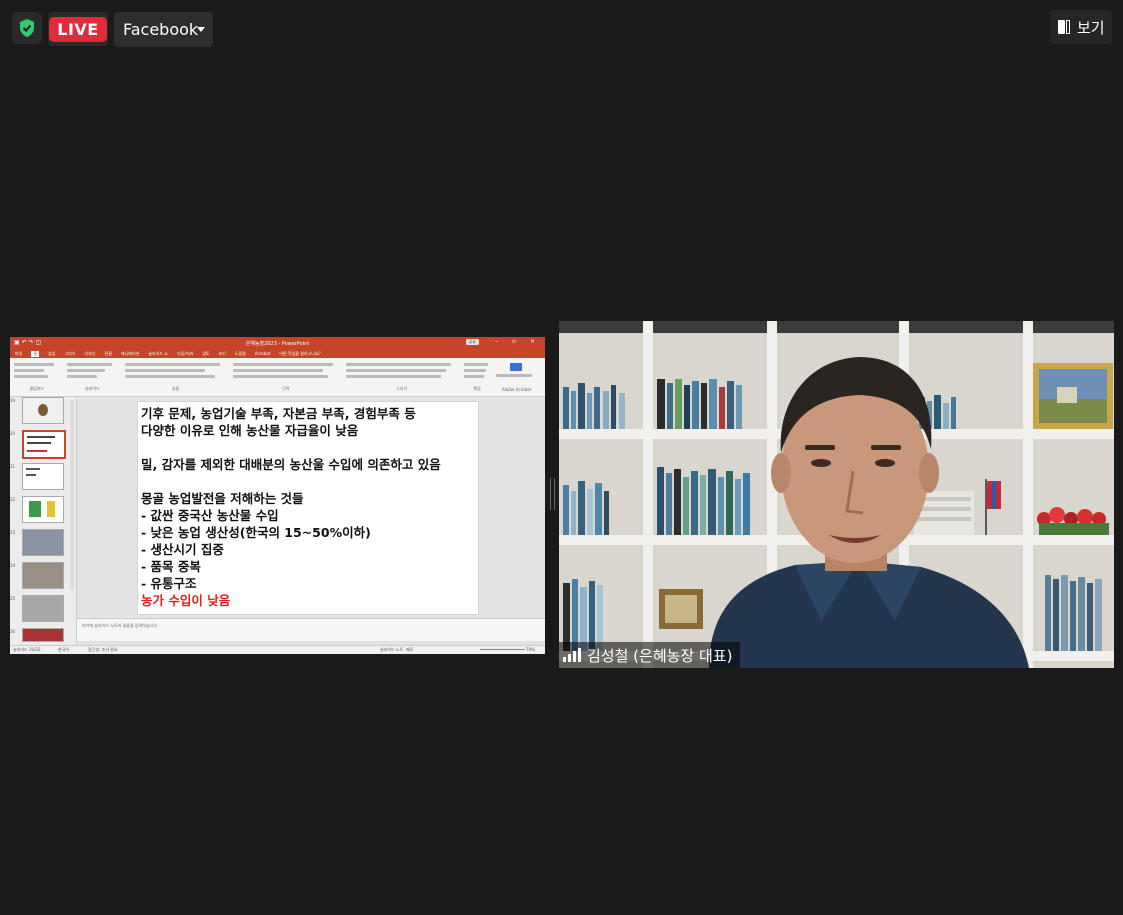 The image size is (1123, 915). I want to click on tell-me-search: 어떤 작업을 원하시나요?, so click(299, 354).